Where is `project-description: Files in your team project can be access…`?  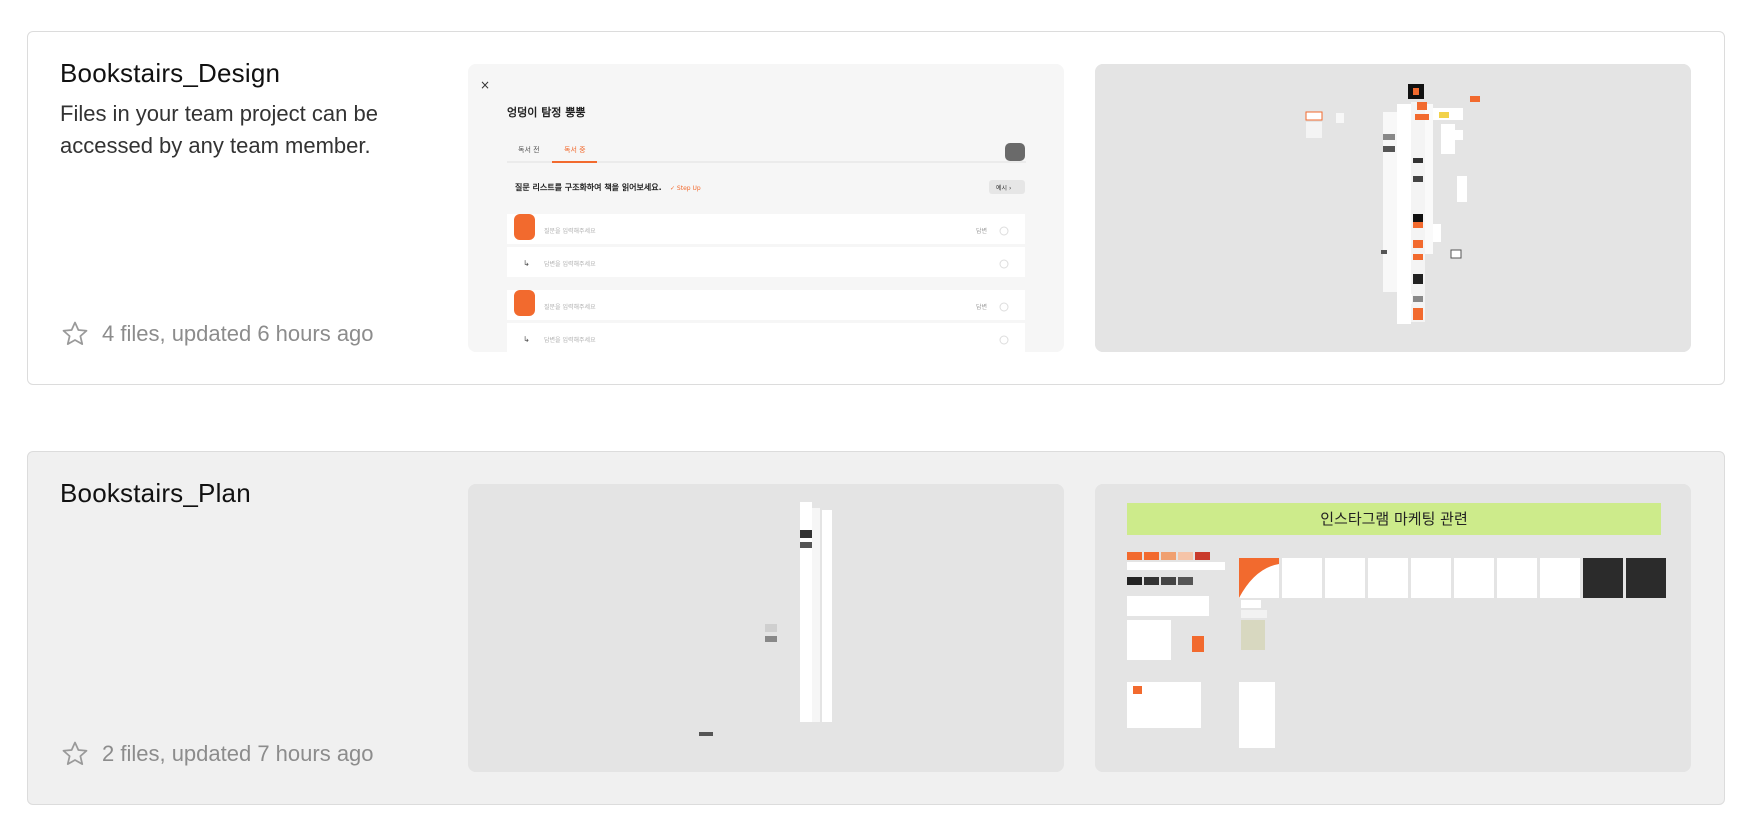
project-description: Files in your team project can be access… is located at coordinates (219, 129).